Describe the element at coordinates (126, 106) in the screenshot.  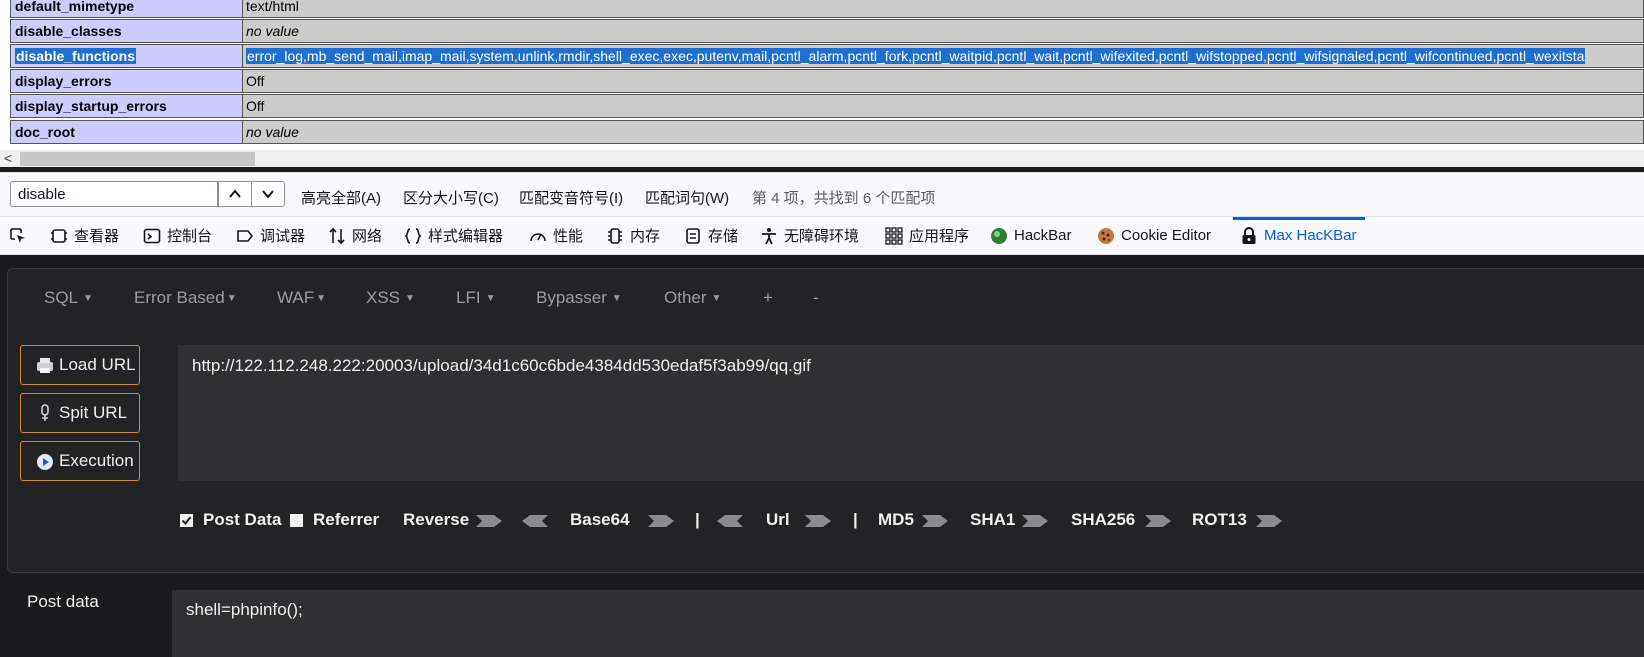
I see `directive-name: display_startup_errors` at that location.